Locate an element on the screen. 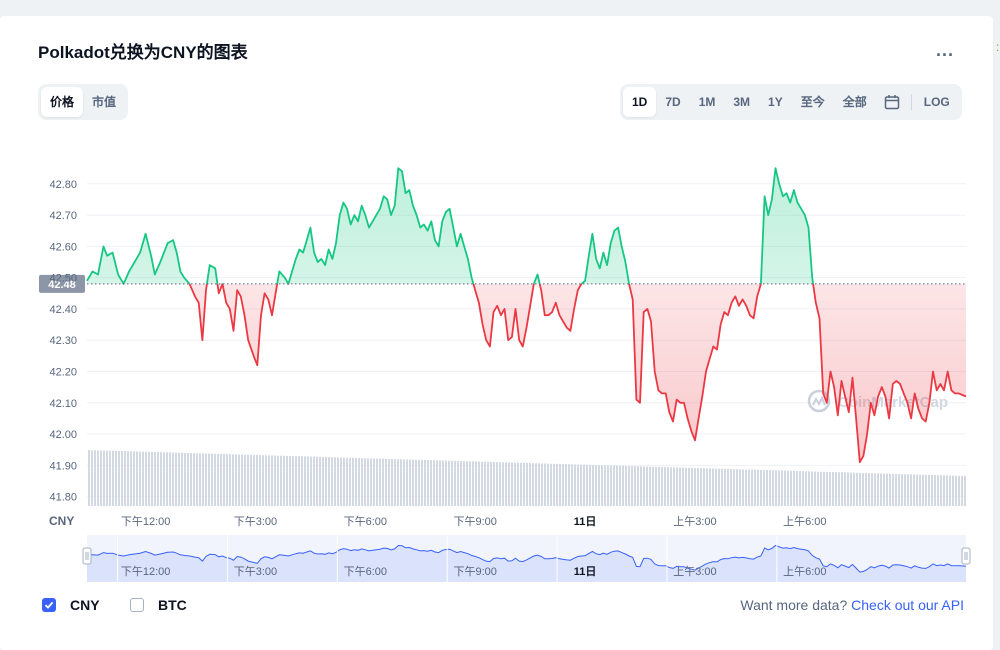 The width and height of the screenshot is (1000, 650). range-navigator: 下午12:00 下午3:00 下午6:00 下午9:00 11日 上午3:00 上午6:00 is located at coordinates (526, 558).